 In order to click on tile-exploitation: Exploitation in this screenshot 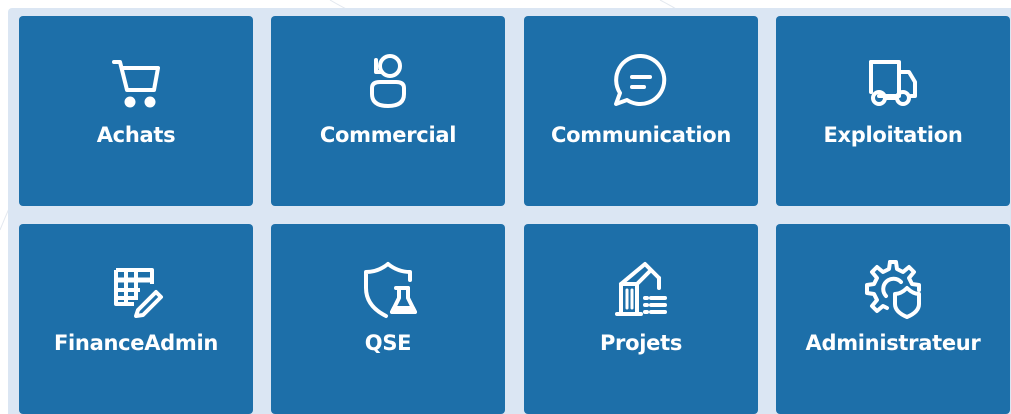, I will do `click(893, 111)`.